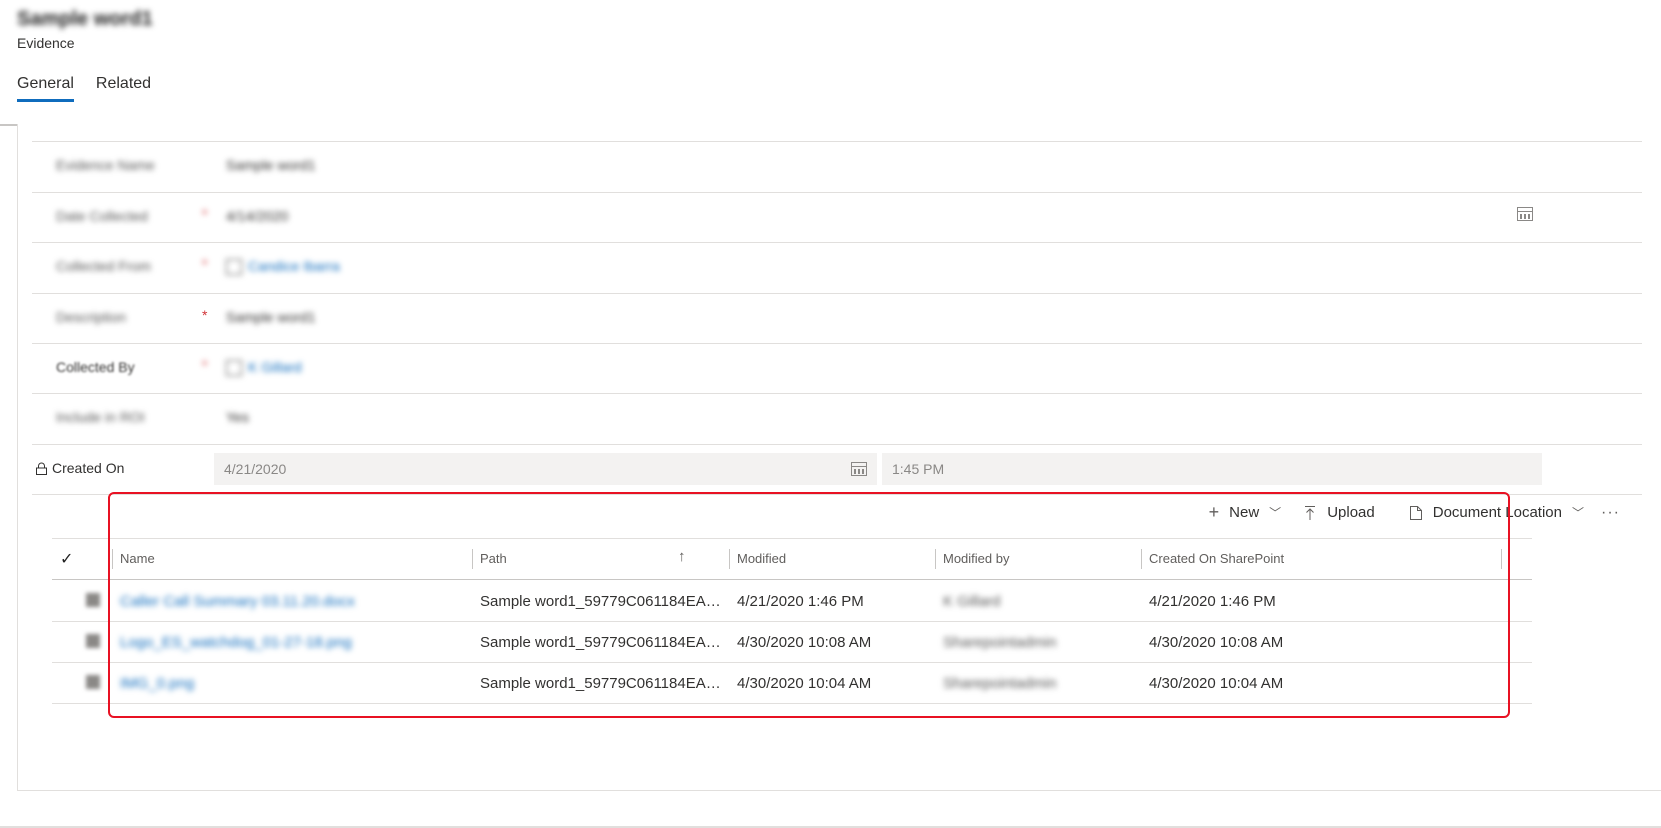  Describe the element at coordinates (255, 469) in the screenshot. I see `date-value: 4/21/2020` at that location.